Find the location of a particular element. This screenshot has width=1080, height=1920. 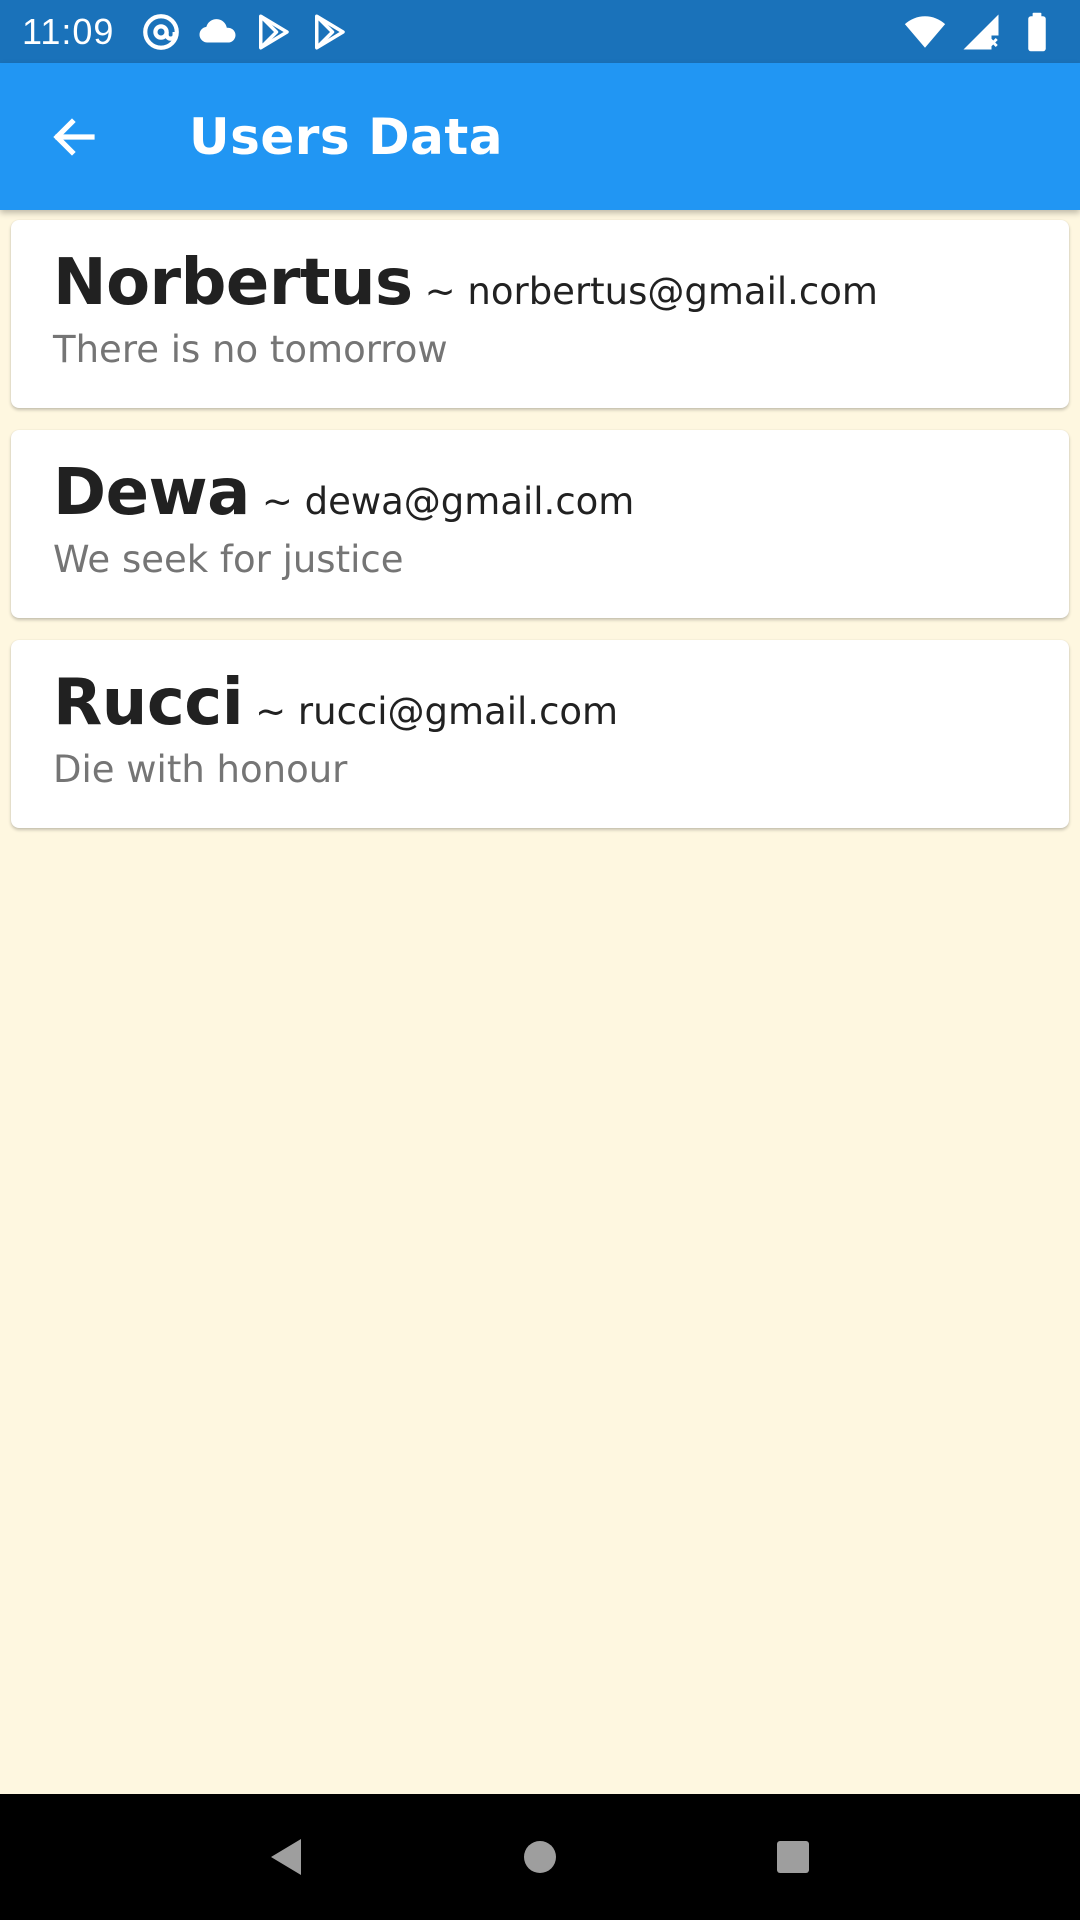

battery-icon is located at coordinates (1037, 31).